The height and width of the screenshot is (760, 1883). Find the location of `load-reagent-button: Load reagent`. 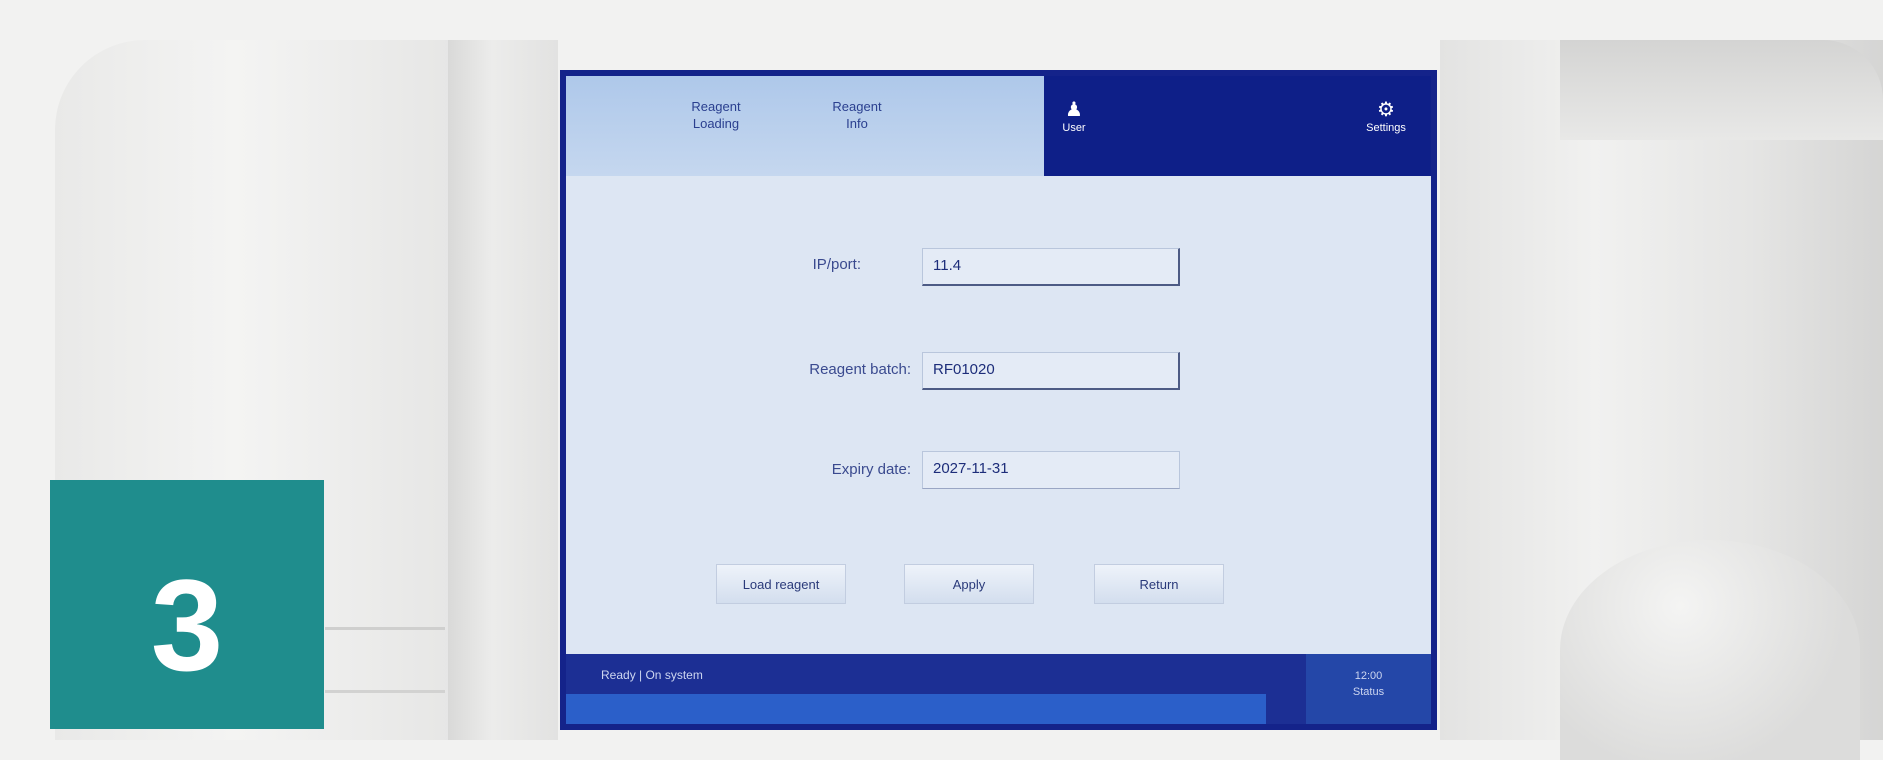

load-reagent-button: Load reagent is located at coordinates (781, 584).